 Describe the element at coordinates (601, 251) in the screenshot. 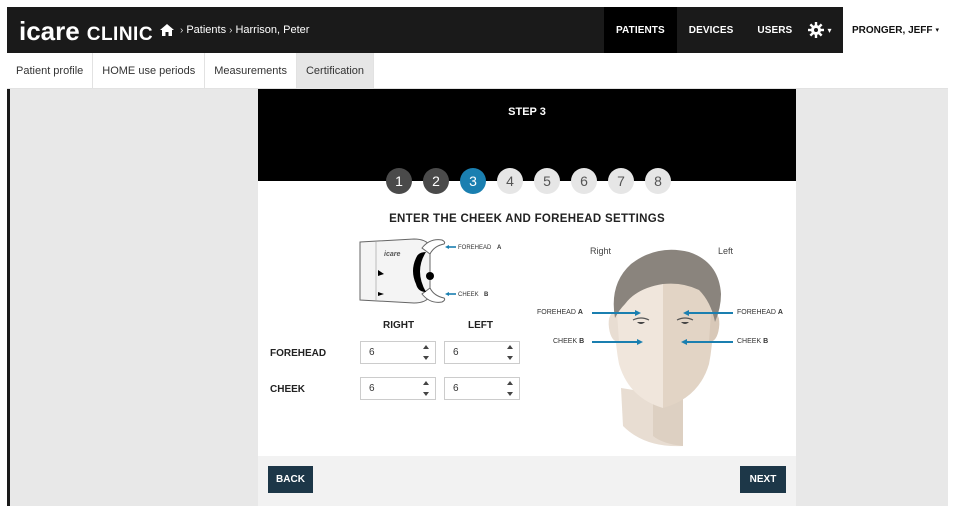

I see `face-right-side-label: Right` at that location.